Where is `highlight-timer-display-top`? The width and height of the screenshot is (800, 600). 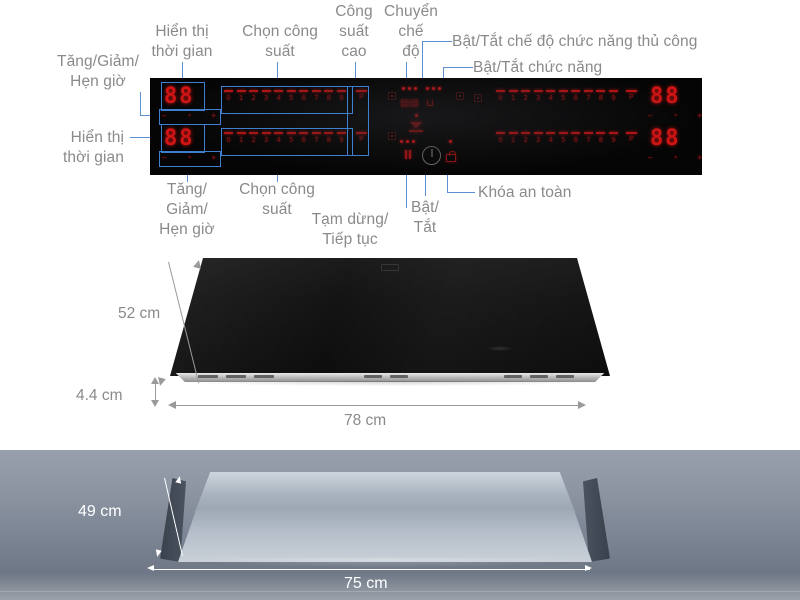
highlight-timer-display-top is located at coordinates (183, 96).